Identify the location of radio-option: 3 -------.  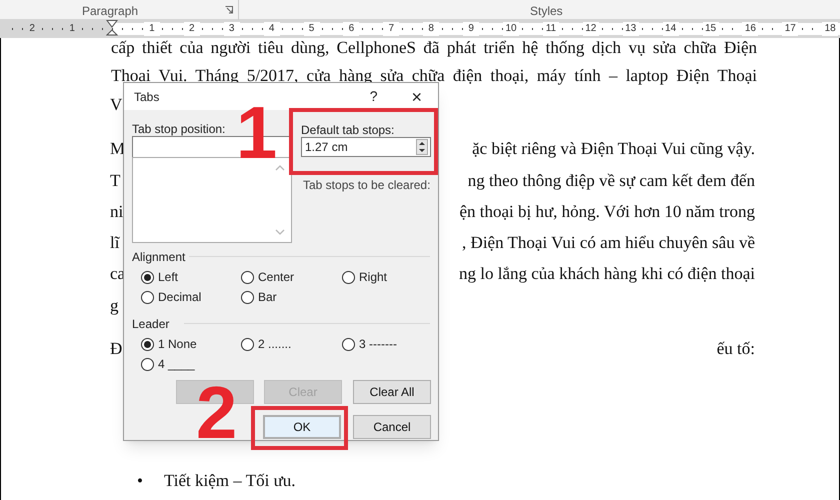
(369, 344).